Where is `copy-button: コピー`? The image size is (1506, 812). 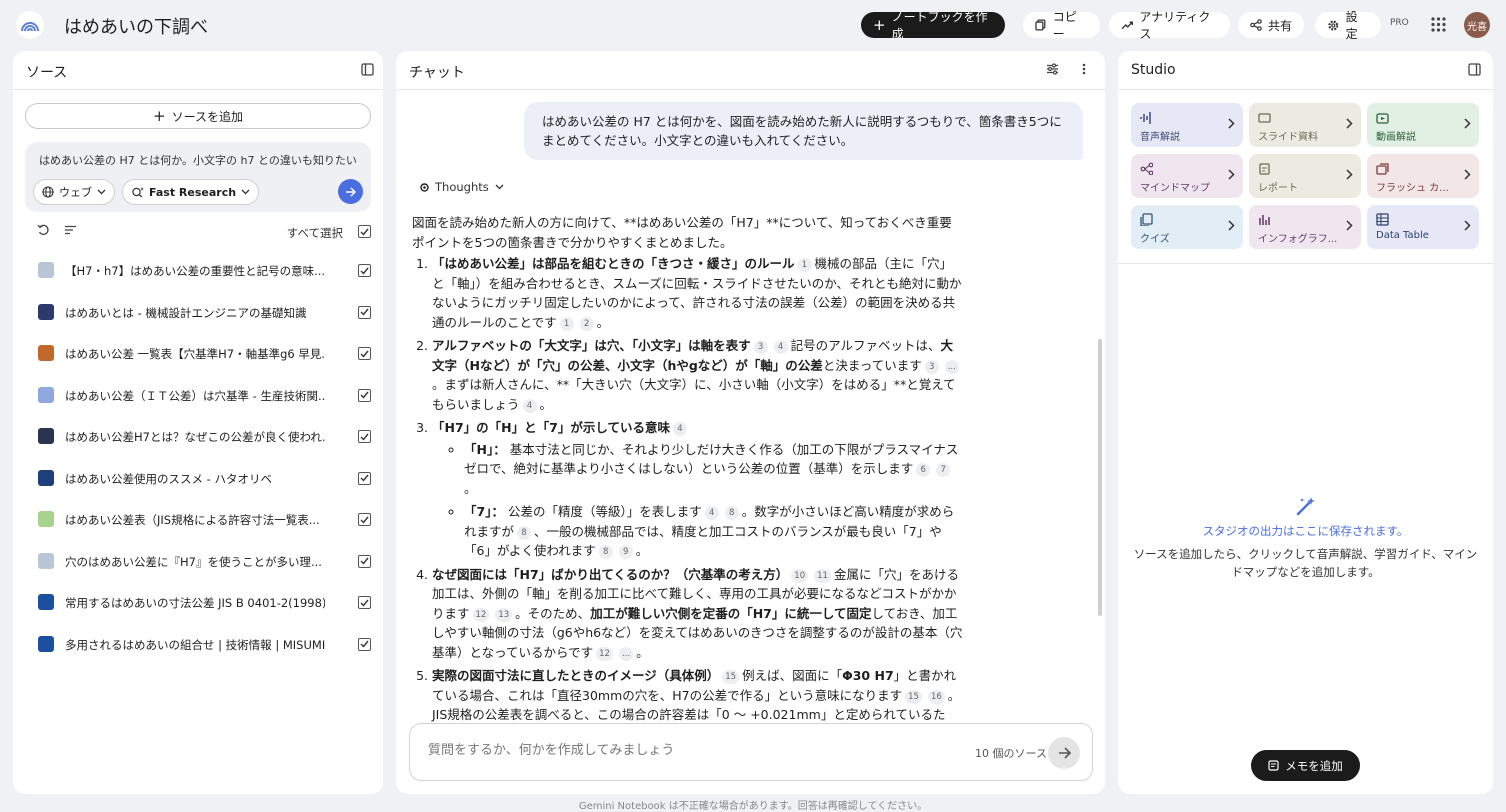 copy-button: コピー is located at coordinates (1061, 25).